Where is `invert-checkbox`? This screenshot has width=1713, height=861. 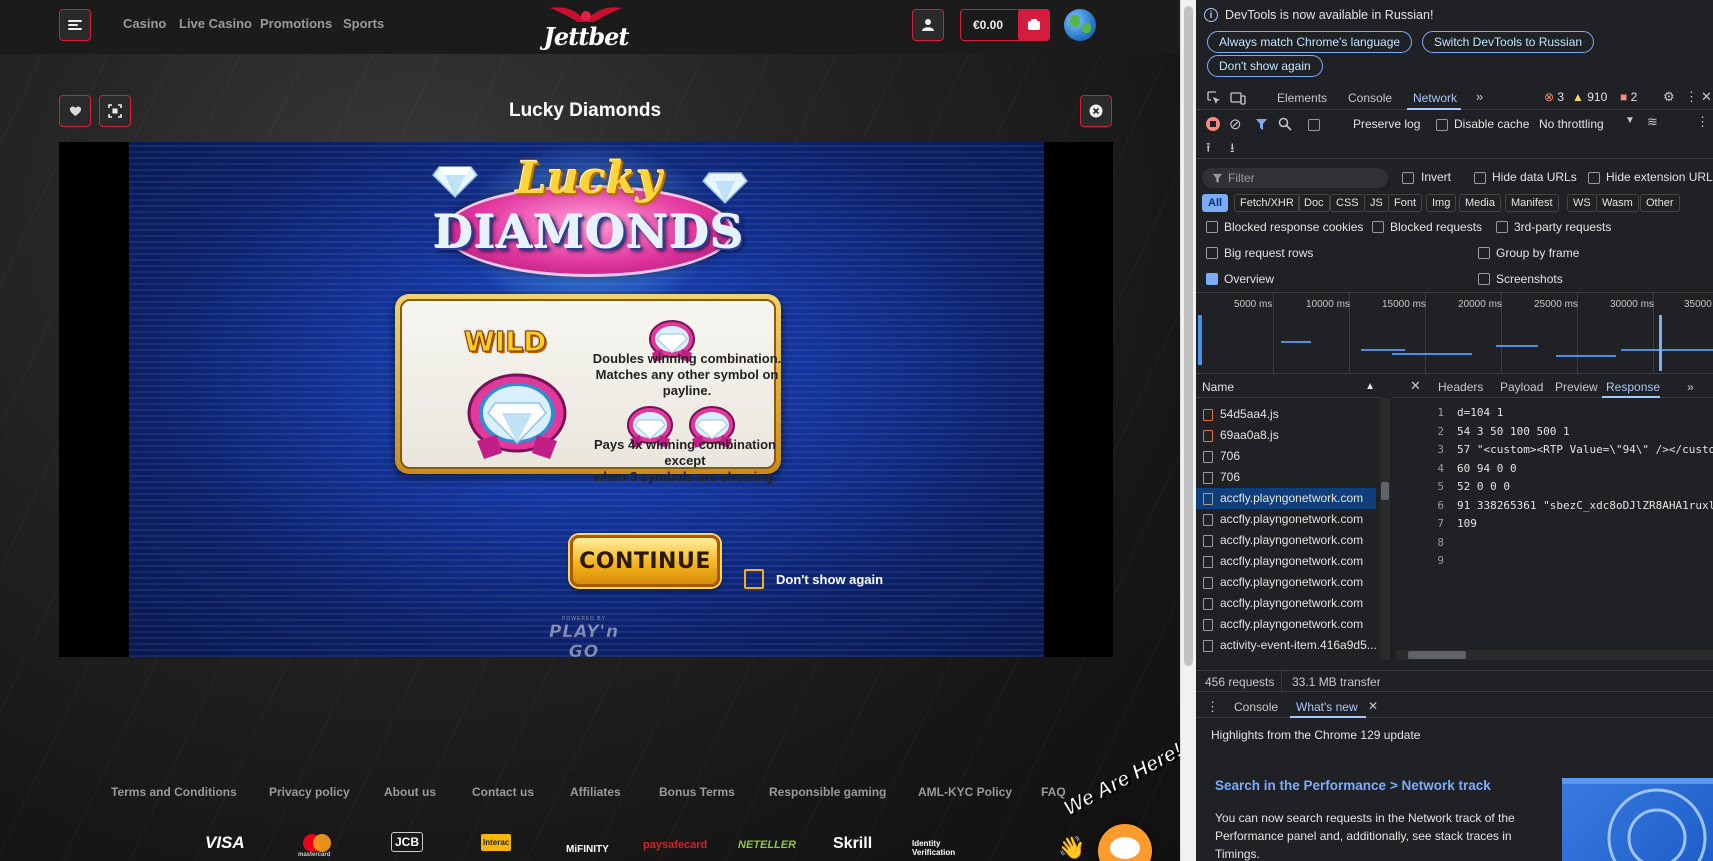 invert-checkbox is located at coordinates (1408, 178).